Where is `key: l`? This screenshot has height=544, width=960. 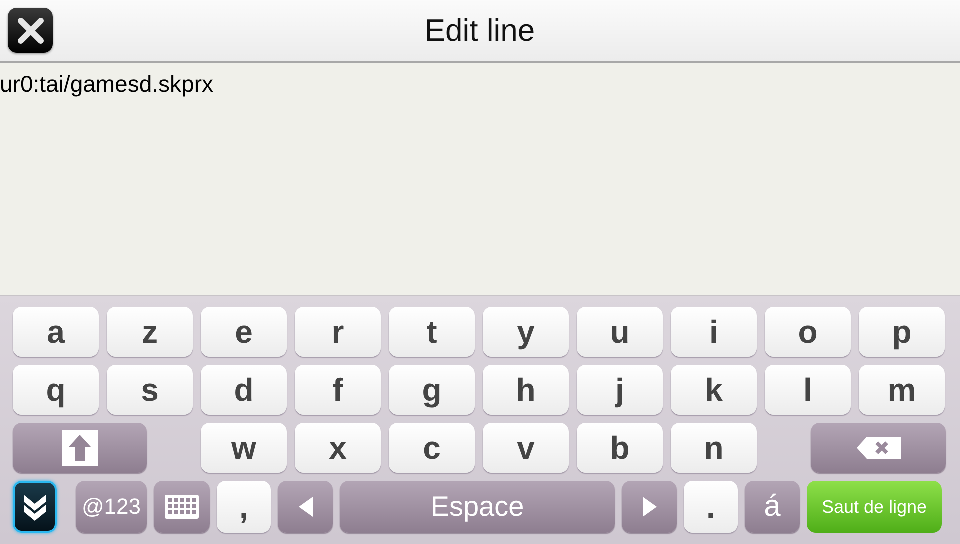
key: l is located at coordinates (808, 390).